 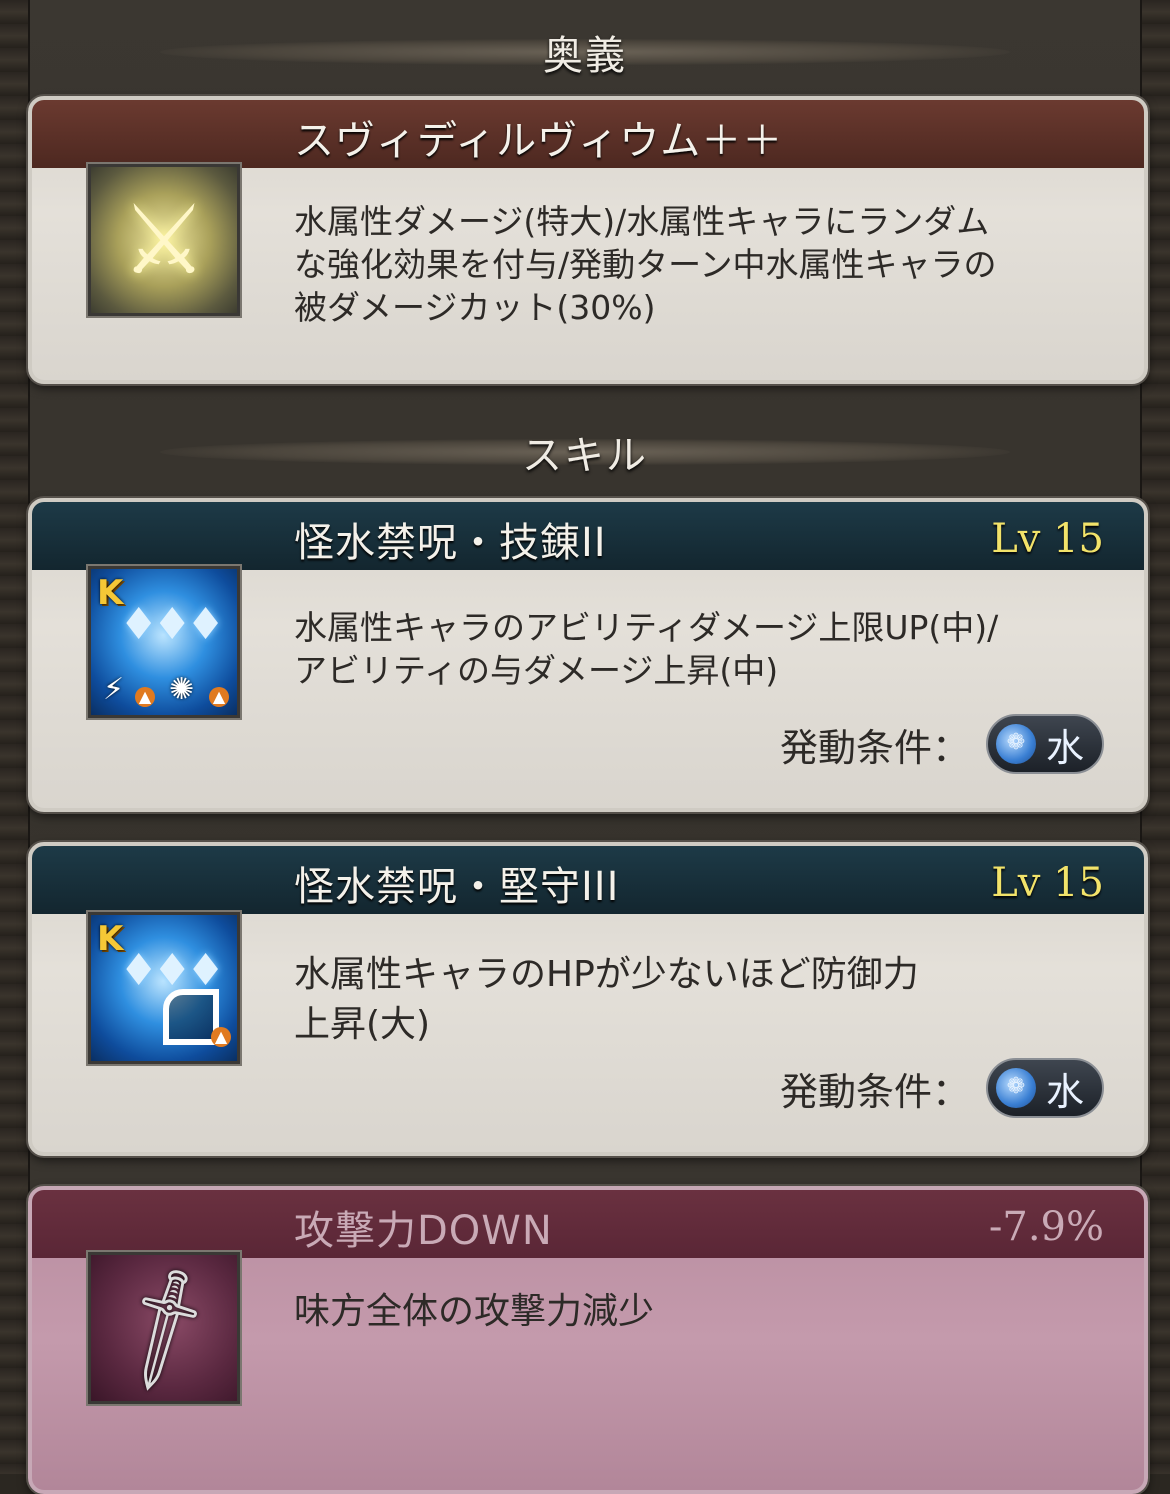 I want to click on ougi-desc-line: 水属性ダメージ(特大)/水属性キャラにランダム, so click(x=642, y=221).